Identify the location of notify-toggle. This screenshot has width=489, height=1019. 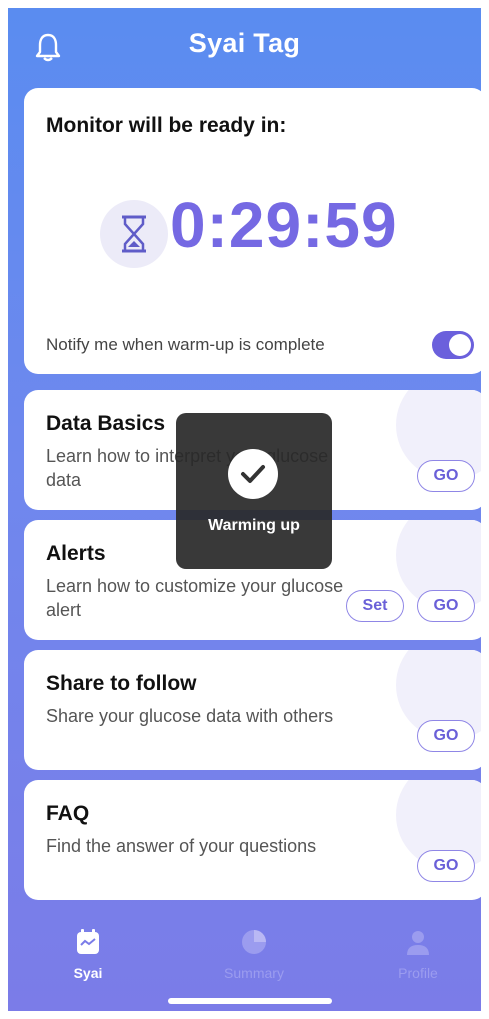
(453, 345).